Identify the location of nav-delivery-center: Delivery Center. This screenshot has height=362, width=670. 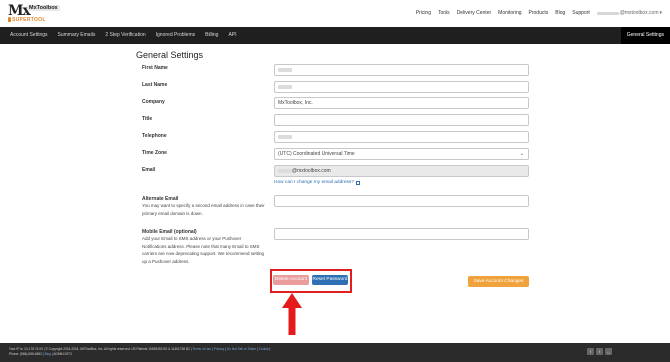
(474, 13).